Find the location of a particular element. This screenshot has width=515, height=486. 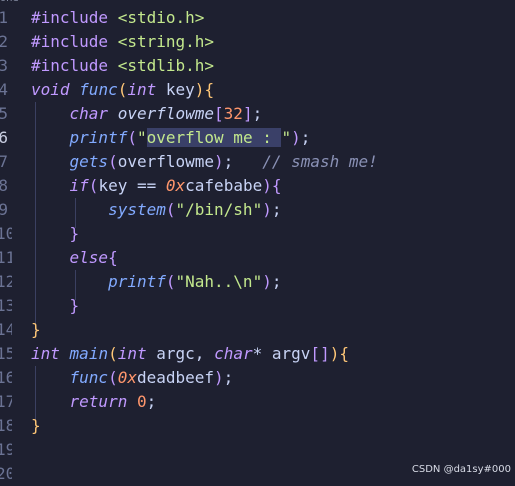

line-number: 11 is located at coordinates (6, 257).